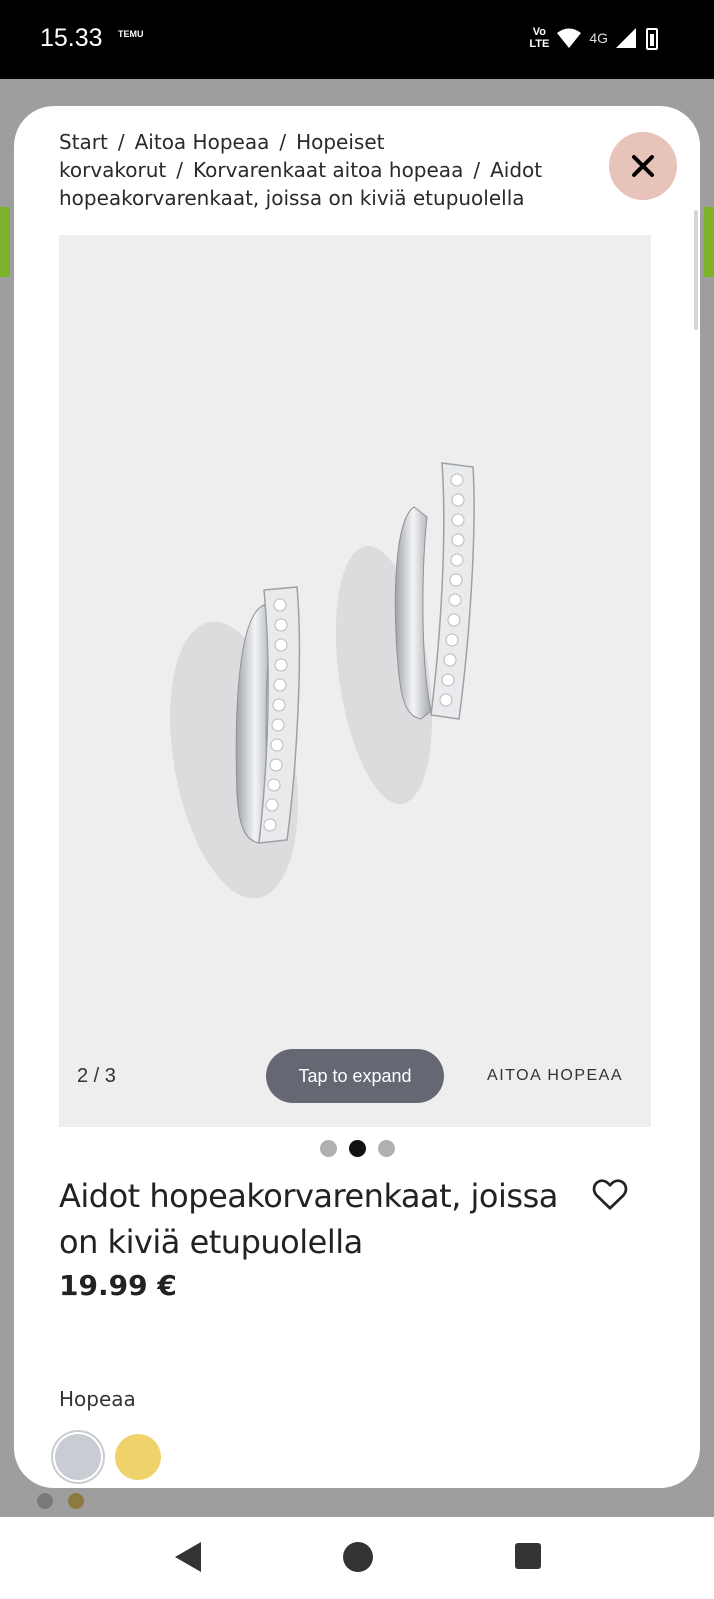  What do you see at coordinates (188, 1557) in the screenshot?
I see `back-icon` at bounding box center [188, 1557].